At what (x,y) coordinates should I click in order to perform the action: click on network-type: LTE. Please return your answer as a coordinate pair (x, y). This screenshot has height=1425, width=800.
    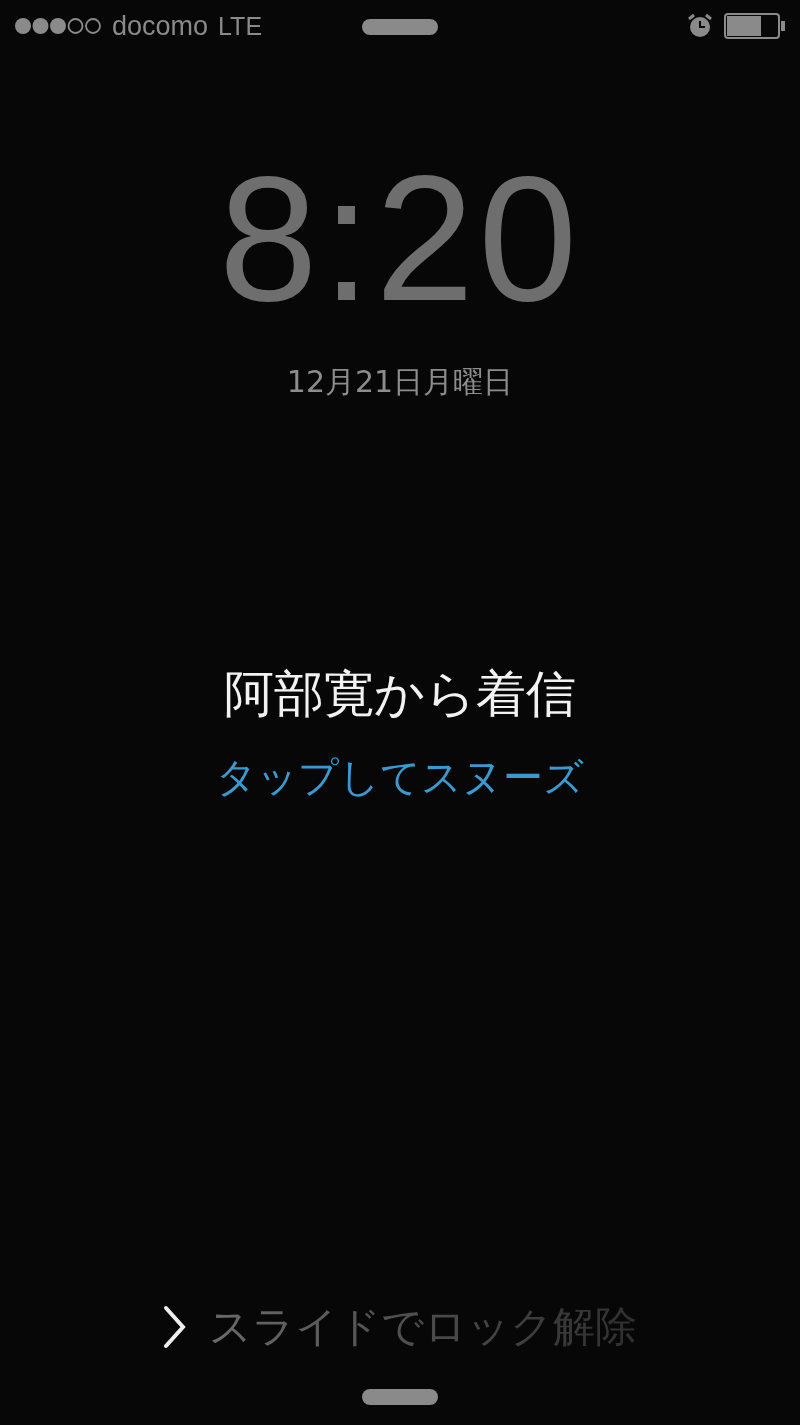
    Looking at the image, I should click on (240, 26).